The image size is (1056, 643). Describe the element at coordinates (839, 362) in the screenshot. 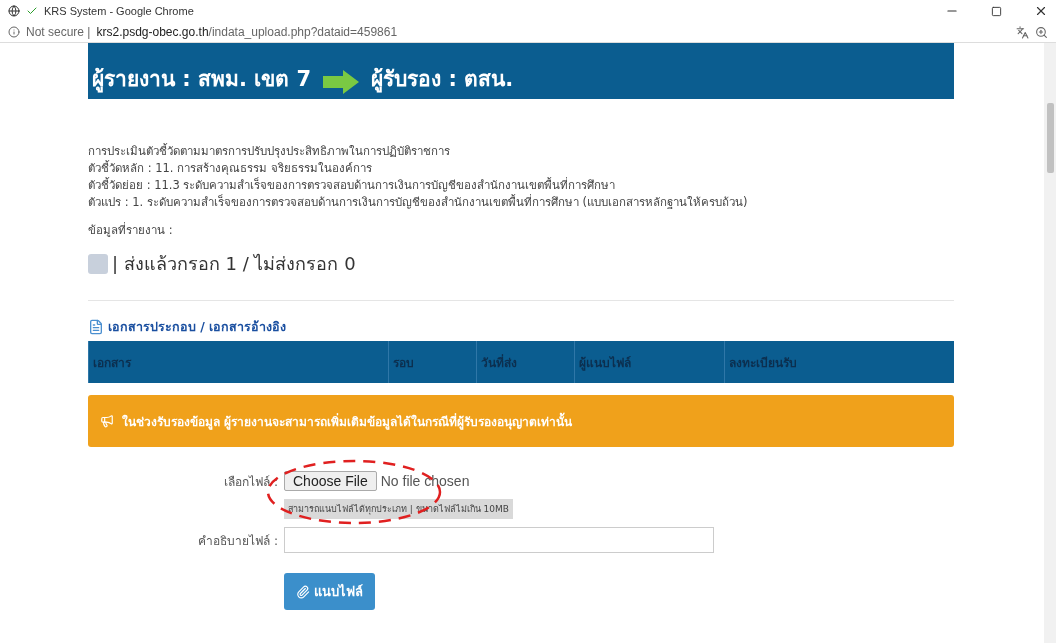

I see `column-header: ลงทะเบียนรับ` at that location.